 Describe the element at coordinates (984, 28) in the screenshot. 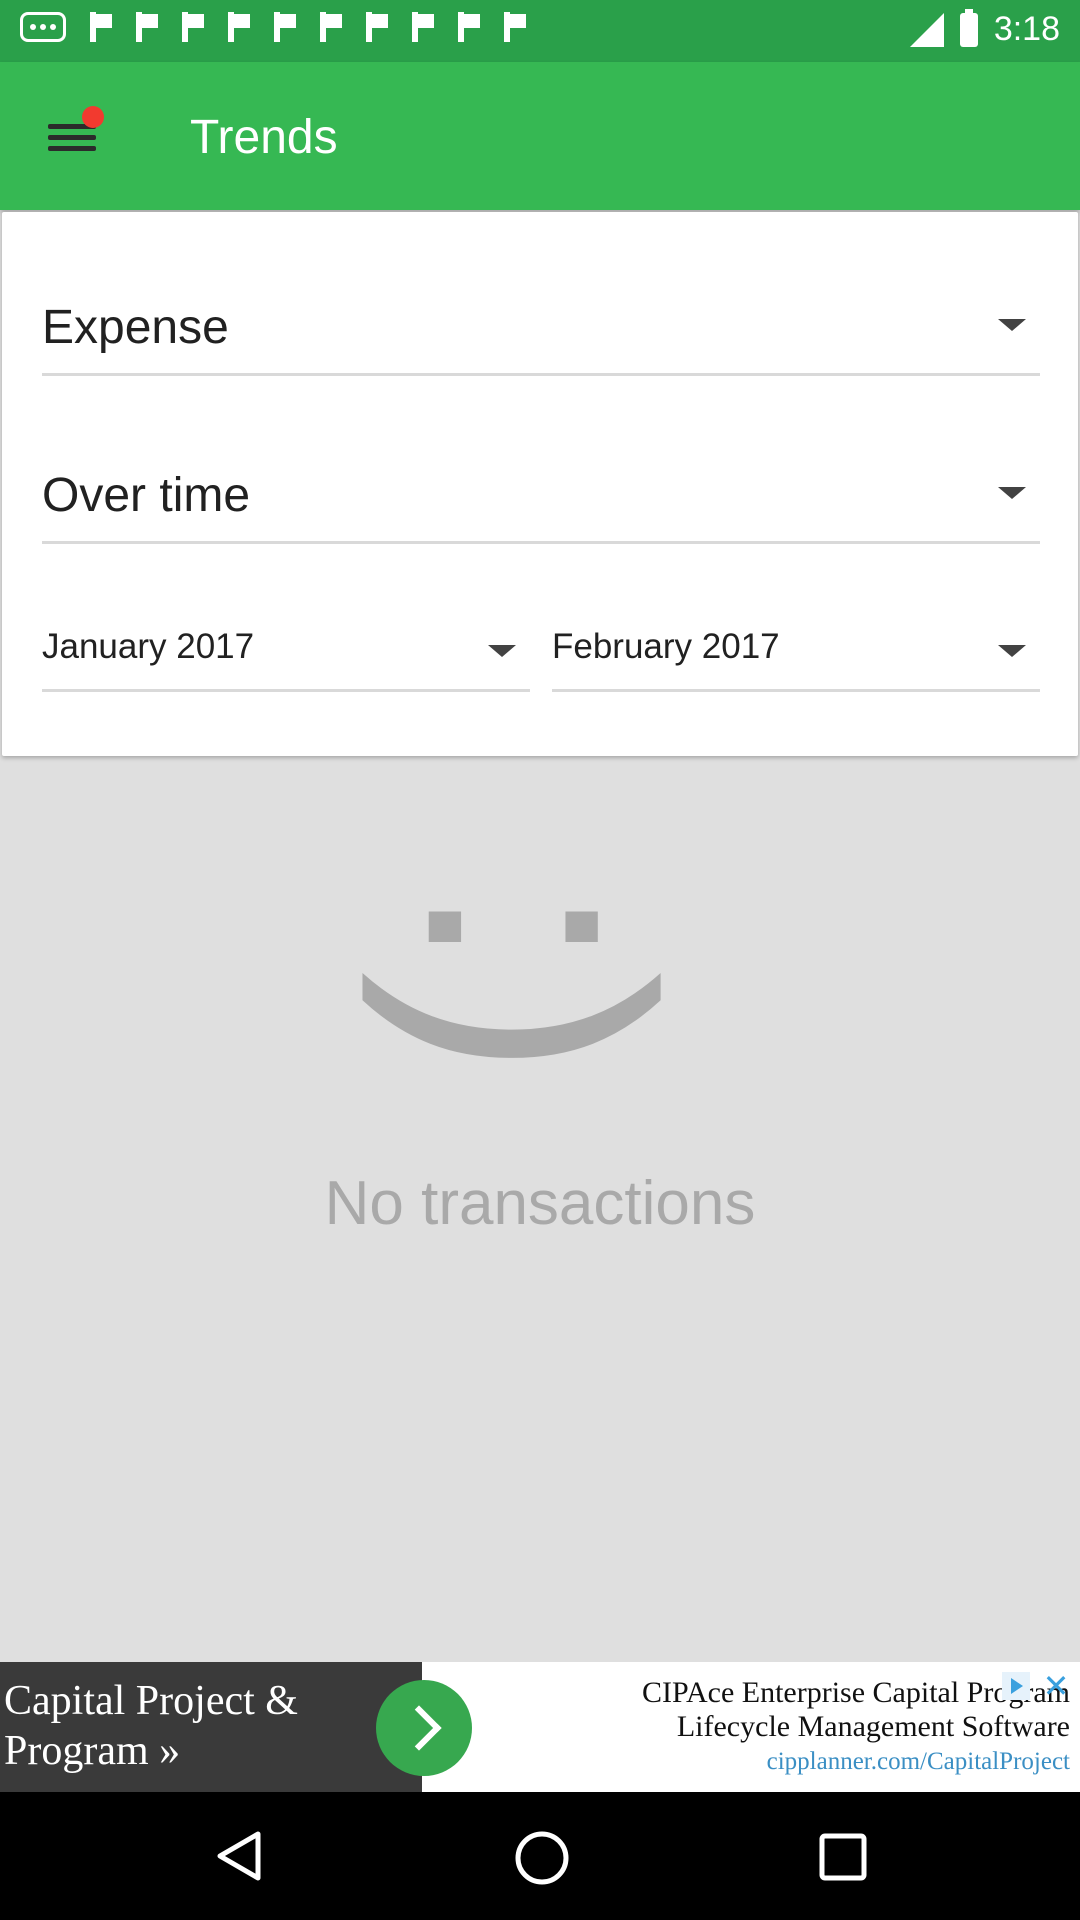

I see `status-right-icons: 3:18` at that location.